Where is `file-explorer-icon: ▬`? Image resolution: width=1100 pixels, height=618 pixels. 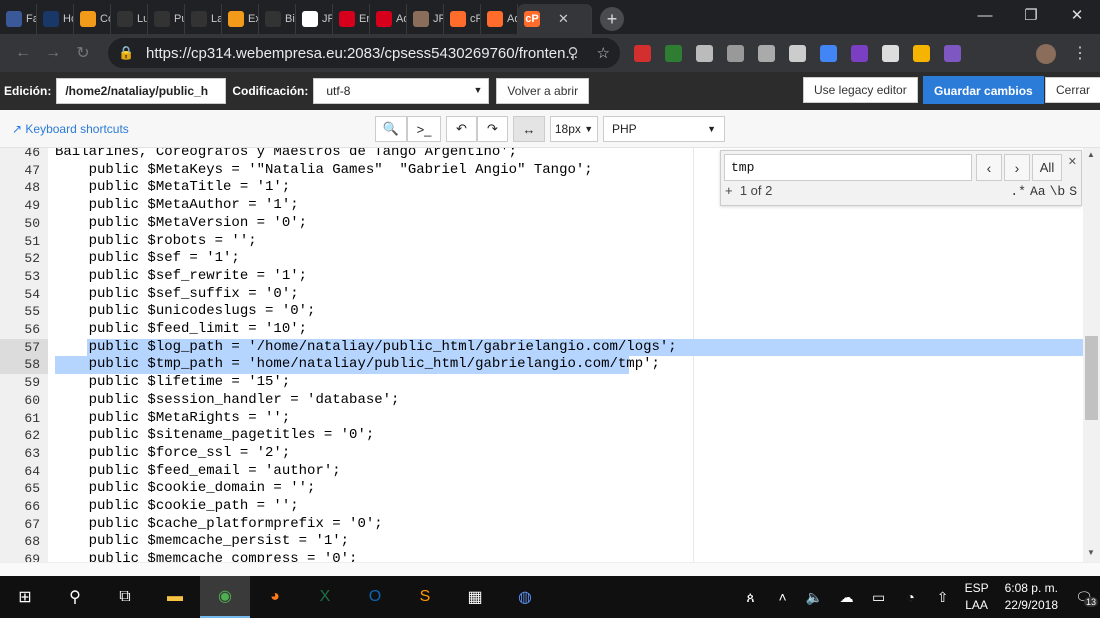 file-explorer-icon: ▬ is located at coordinates (175, 597).